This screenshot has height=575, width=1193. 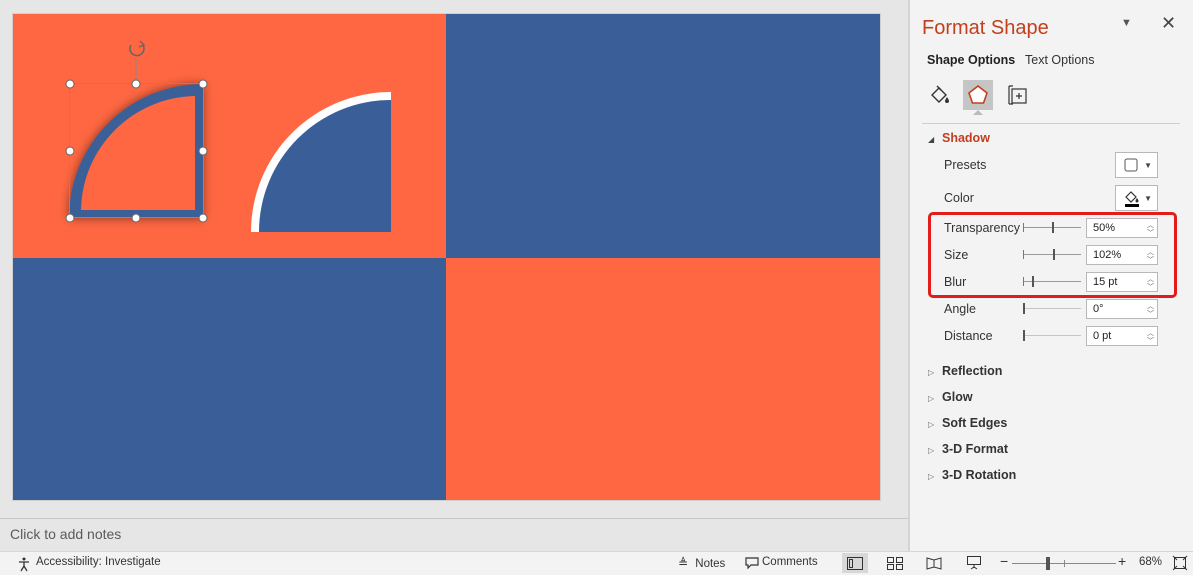 What do you see at coordinates (89, 564) in the screenshot?
I see `accessibility-status: Accessibility: Investigate` at bounding box center [89, 564].